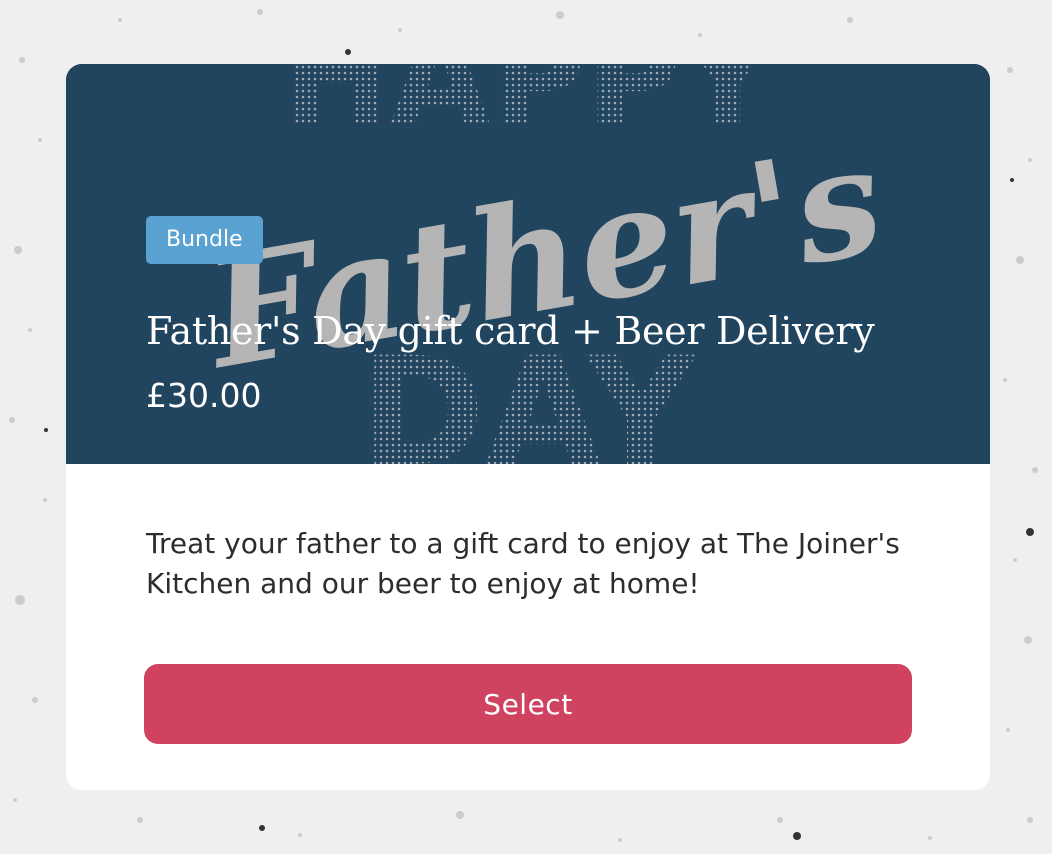 This screenshot has height=854, width=1052. Describe the element at coordinates (204, 395) in the screenshot. I see `product-price: £30.00` at that location.